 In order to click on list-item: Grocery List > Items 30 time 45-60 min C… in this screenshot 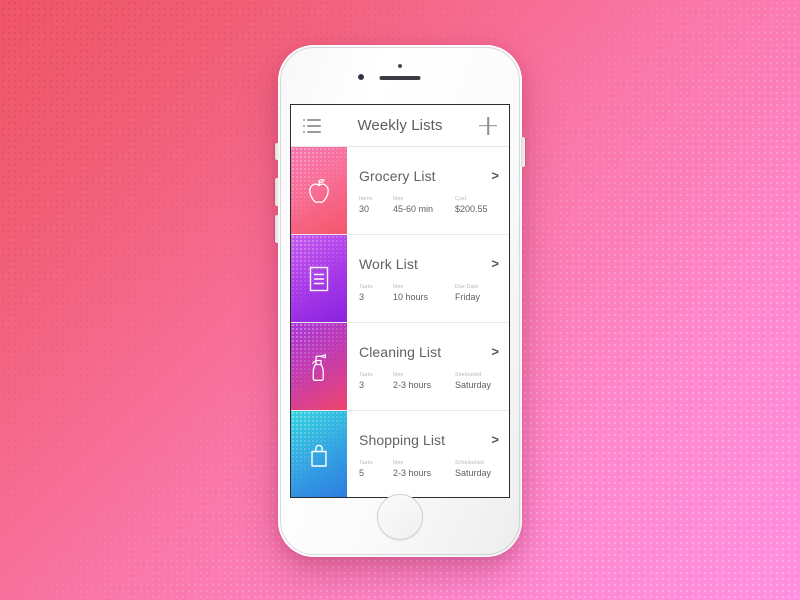, I will do `click(400, 191)`.